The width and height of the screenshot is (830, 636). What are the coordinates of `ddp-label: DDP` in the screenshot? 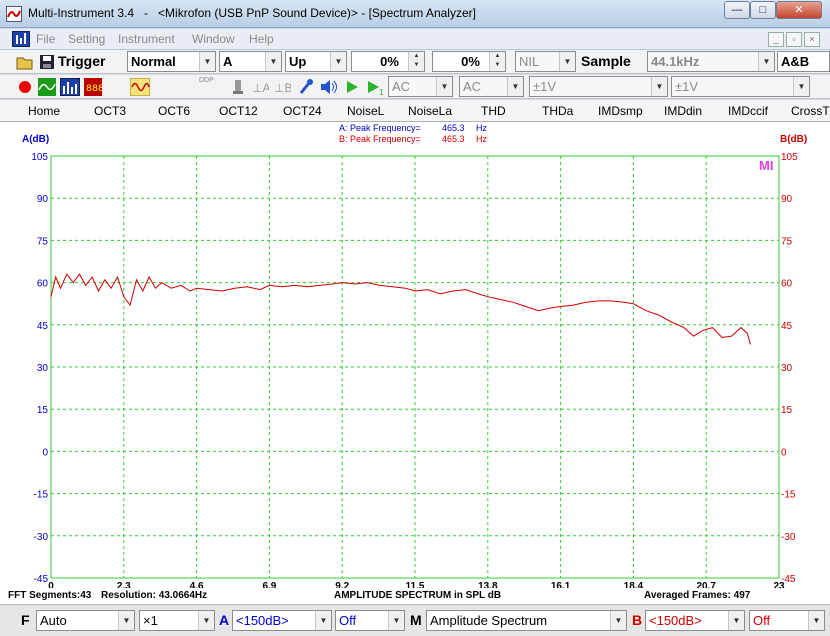 It's located at (206, 80).